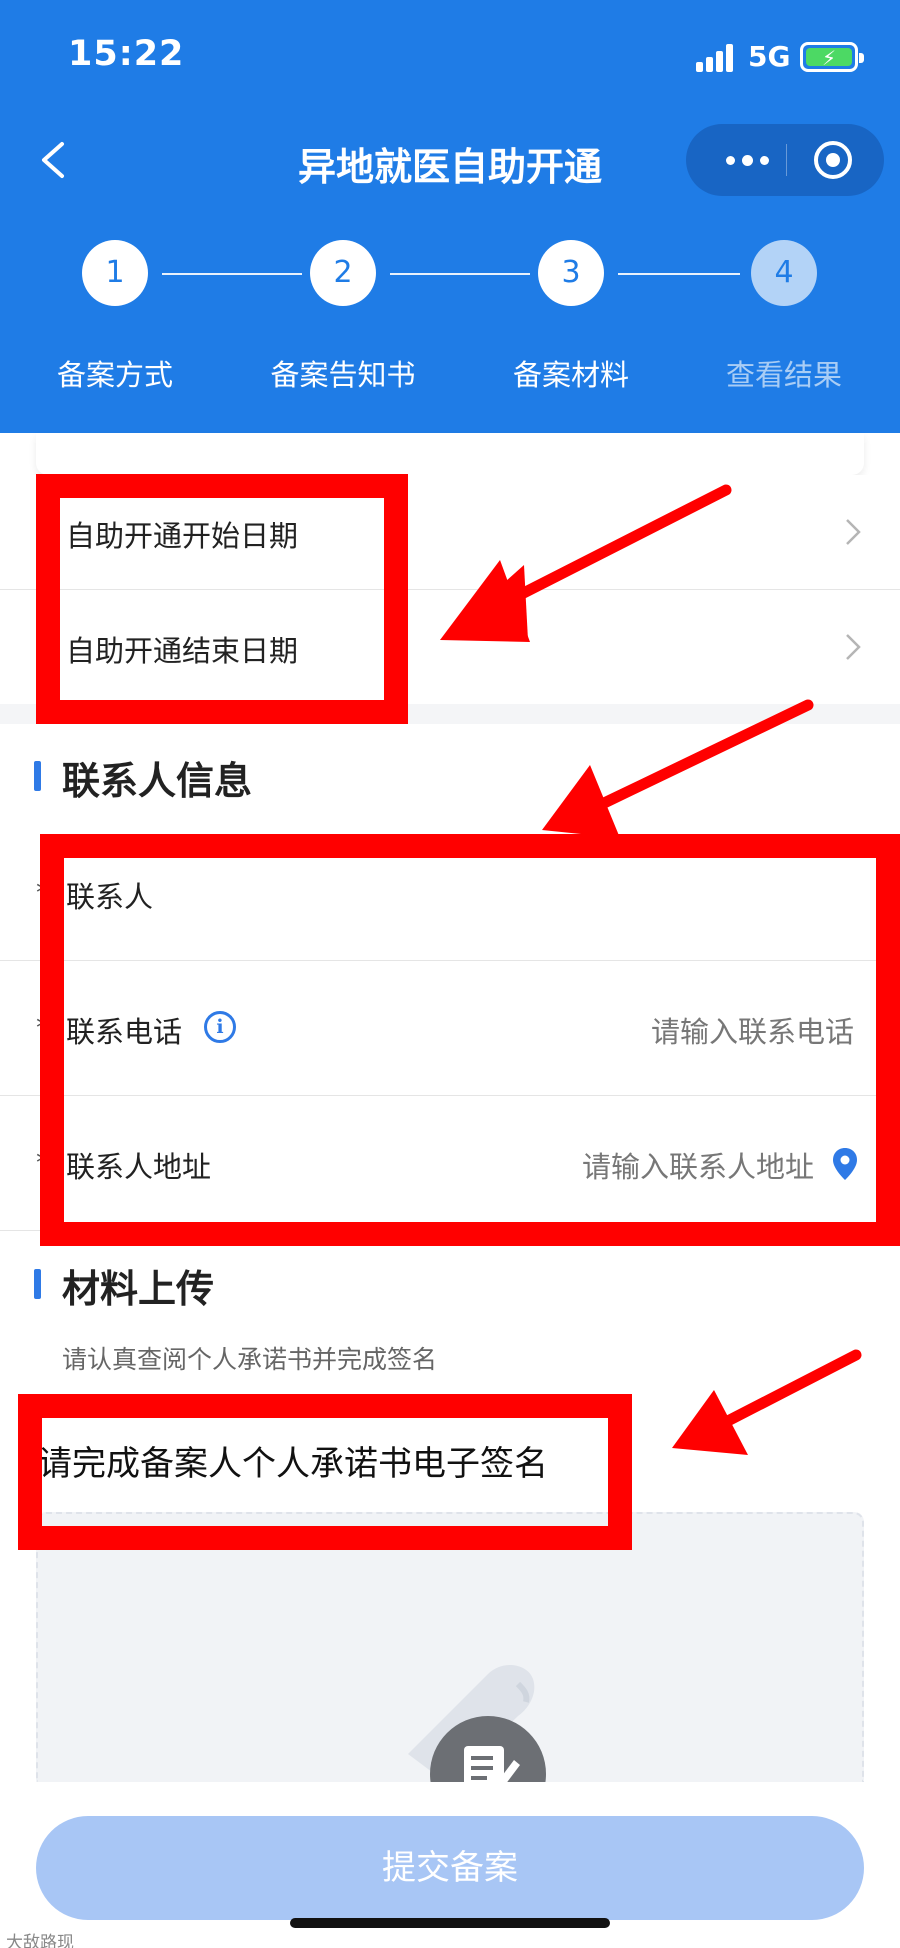  What do you see at coordinates (450, 1647) in the screenshot?
I see `signature-area` at bounding box center [450, 1647].